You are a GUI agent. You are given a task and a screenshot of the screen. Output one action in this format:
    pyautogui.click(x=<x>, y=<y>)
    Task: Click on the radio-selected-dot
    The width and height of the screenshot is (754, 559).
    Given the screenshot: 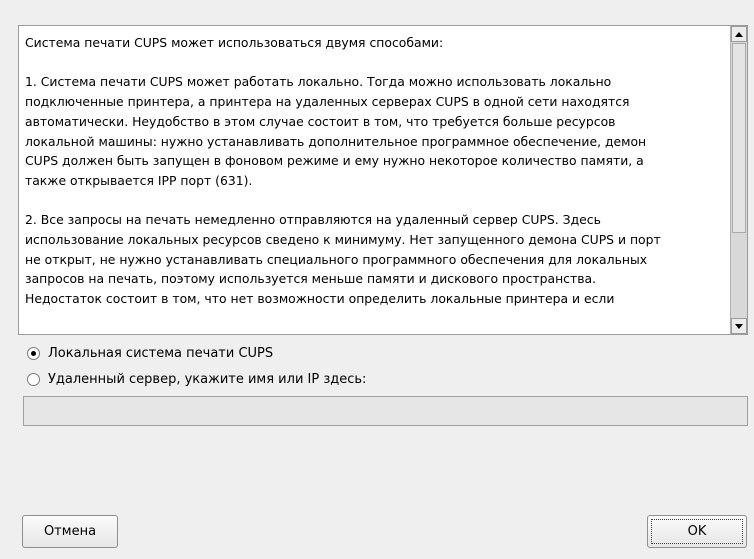 What is the action you would take?
    pyautogui.click(x=33, y=353)
    